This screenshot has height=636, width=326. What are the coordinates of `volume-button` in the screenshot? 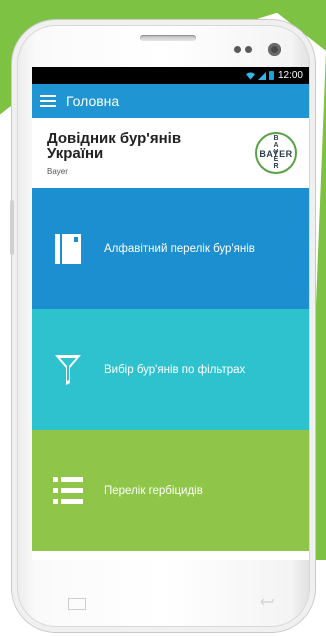 It's located at (12, 227).